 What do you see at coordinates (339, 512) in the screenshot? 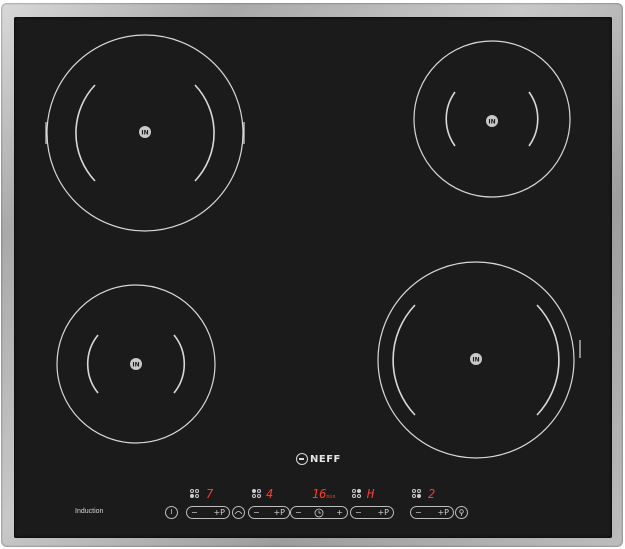
I see `plus-button: +` at bounding box center [339, 512].